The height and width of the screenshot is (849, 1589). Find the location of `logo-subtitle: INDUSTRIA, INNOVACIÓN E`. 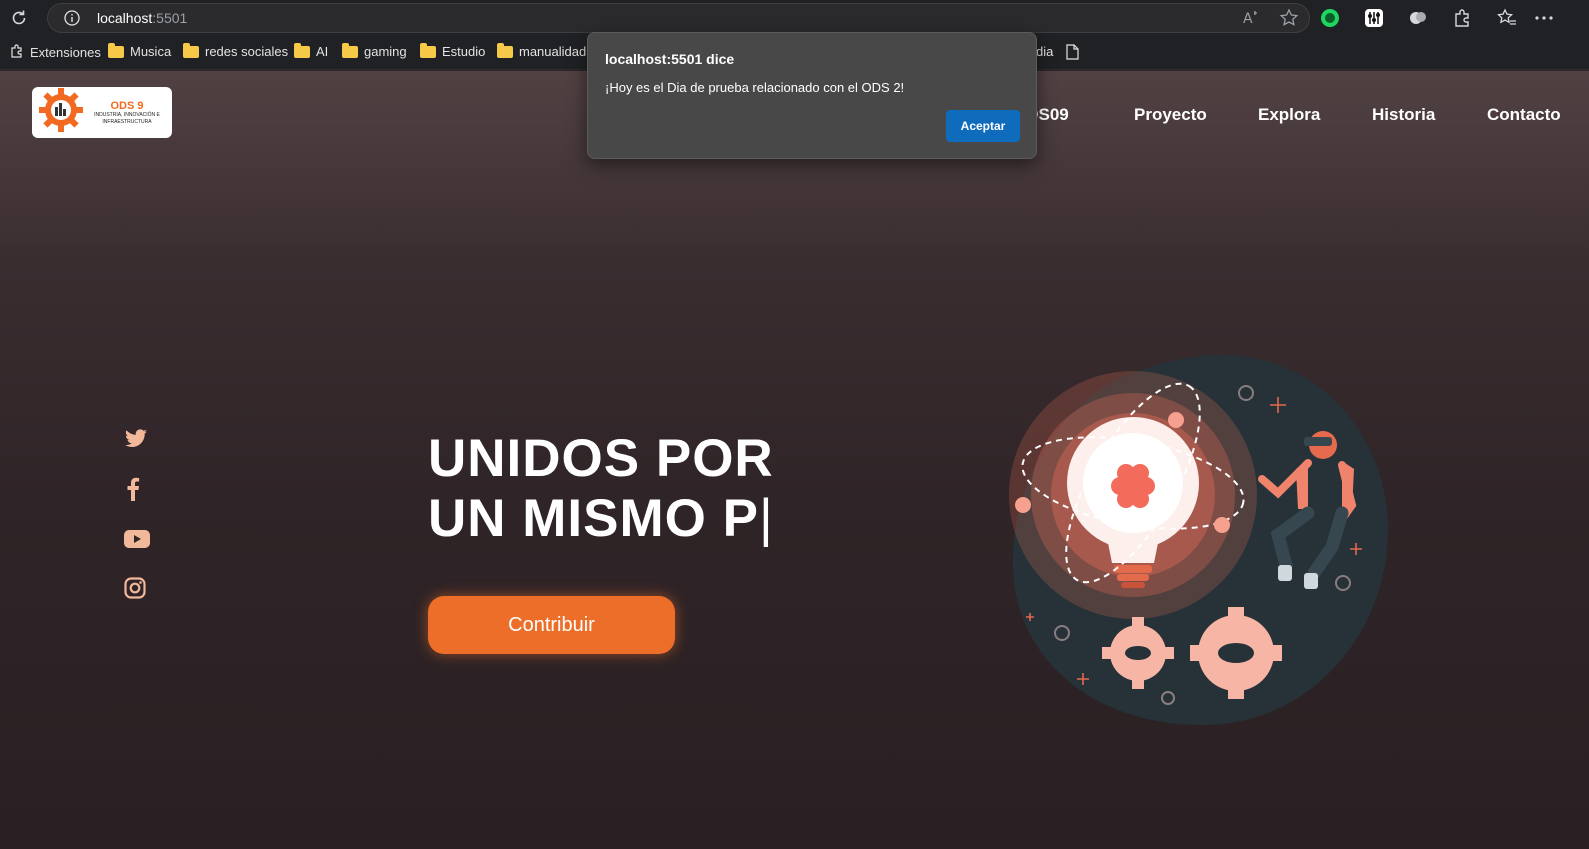

logo-subtitle: INDUSTRIA, INNOVACIÓN E is located at coordinates (127, 114).